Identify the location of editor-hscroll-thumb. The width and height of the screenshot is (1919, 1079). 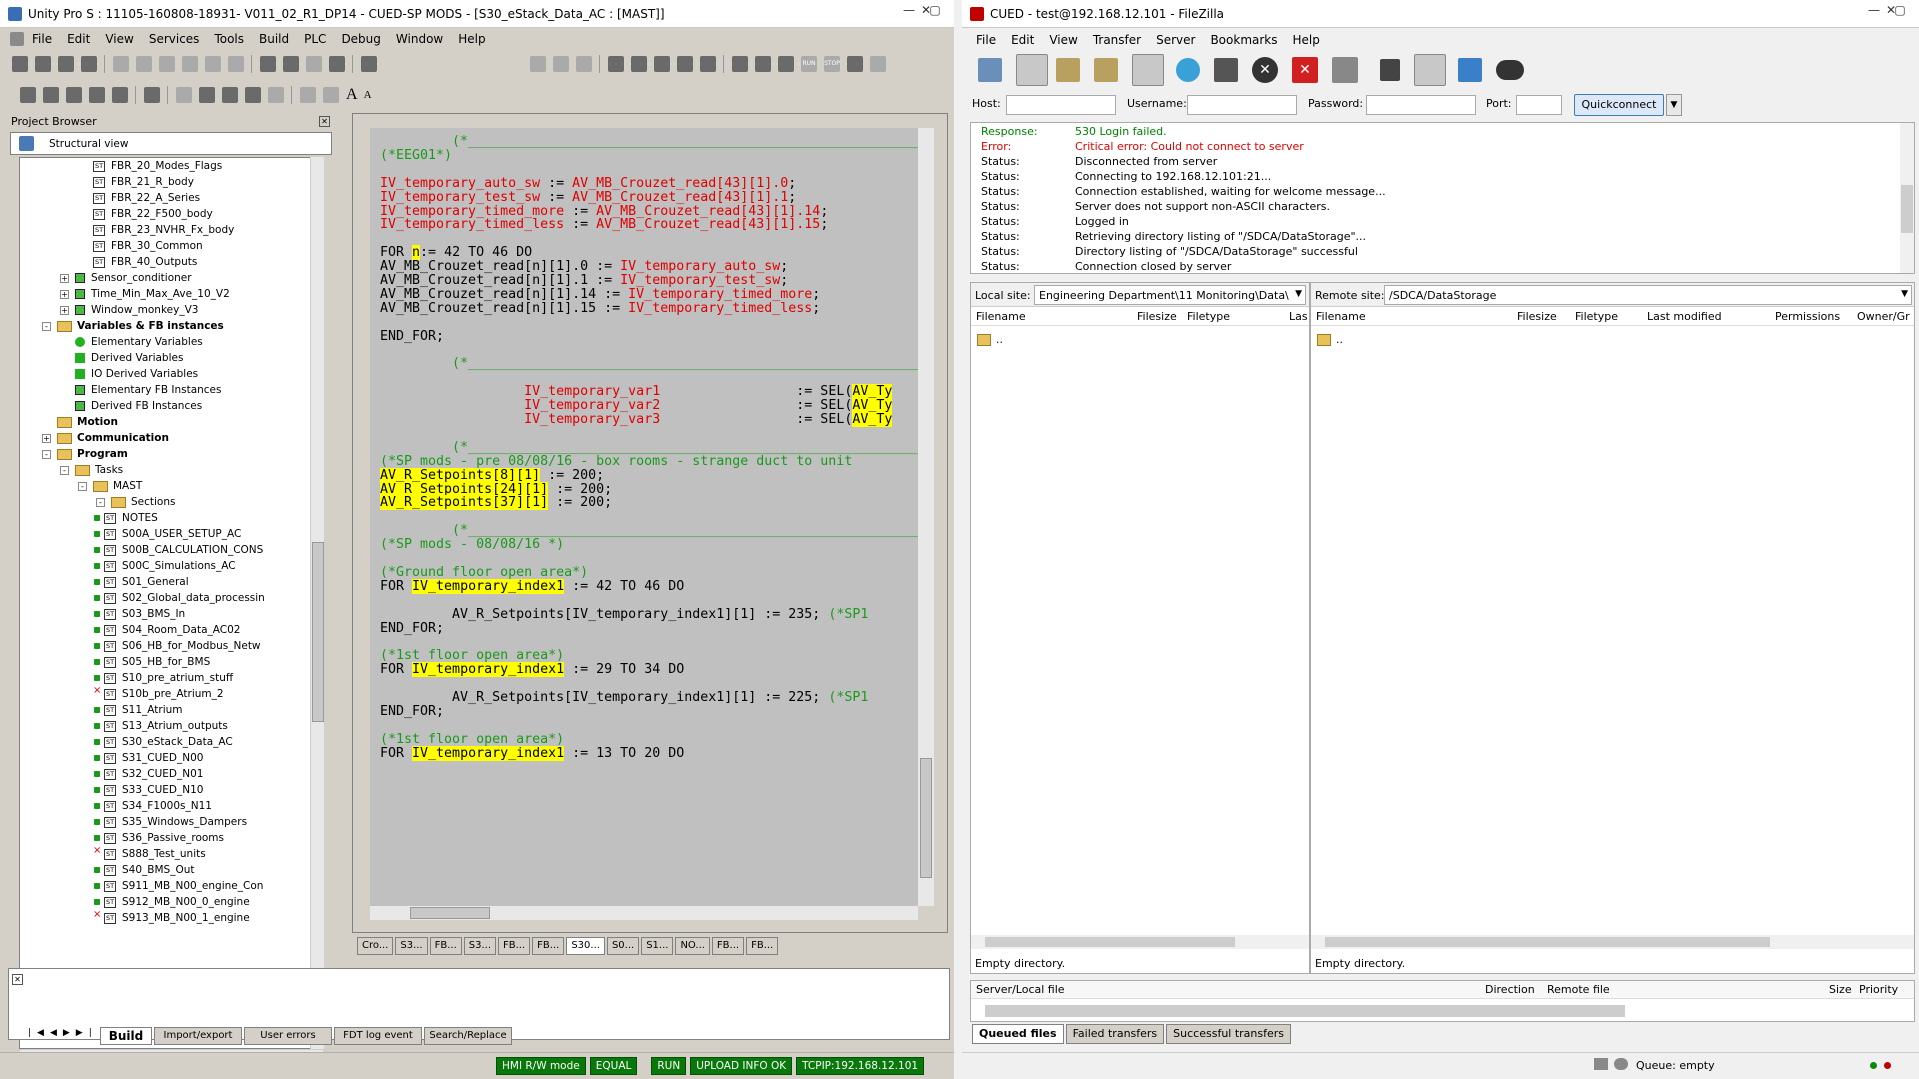
(450, 913).